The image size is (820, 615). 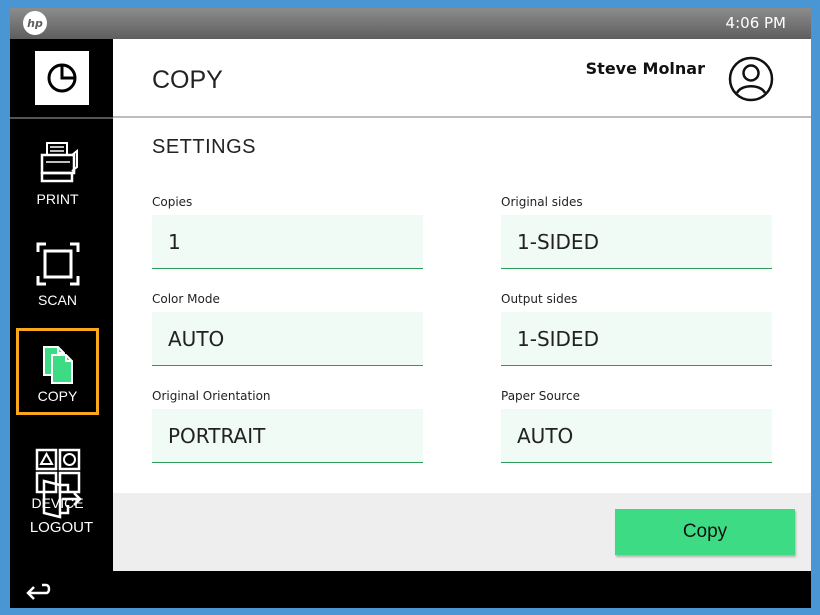 I want to click on page-header: COPY Steve Molnar, so click(x=462, y=78).